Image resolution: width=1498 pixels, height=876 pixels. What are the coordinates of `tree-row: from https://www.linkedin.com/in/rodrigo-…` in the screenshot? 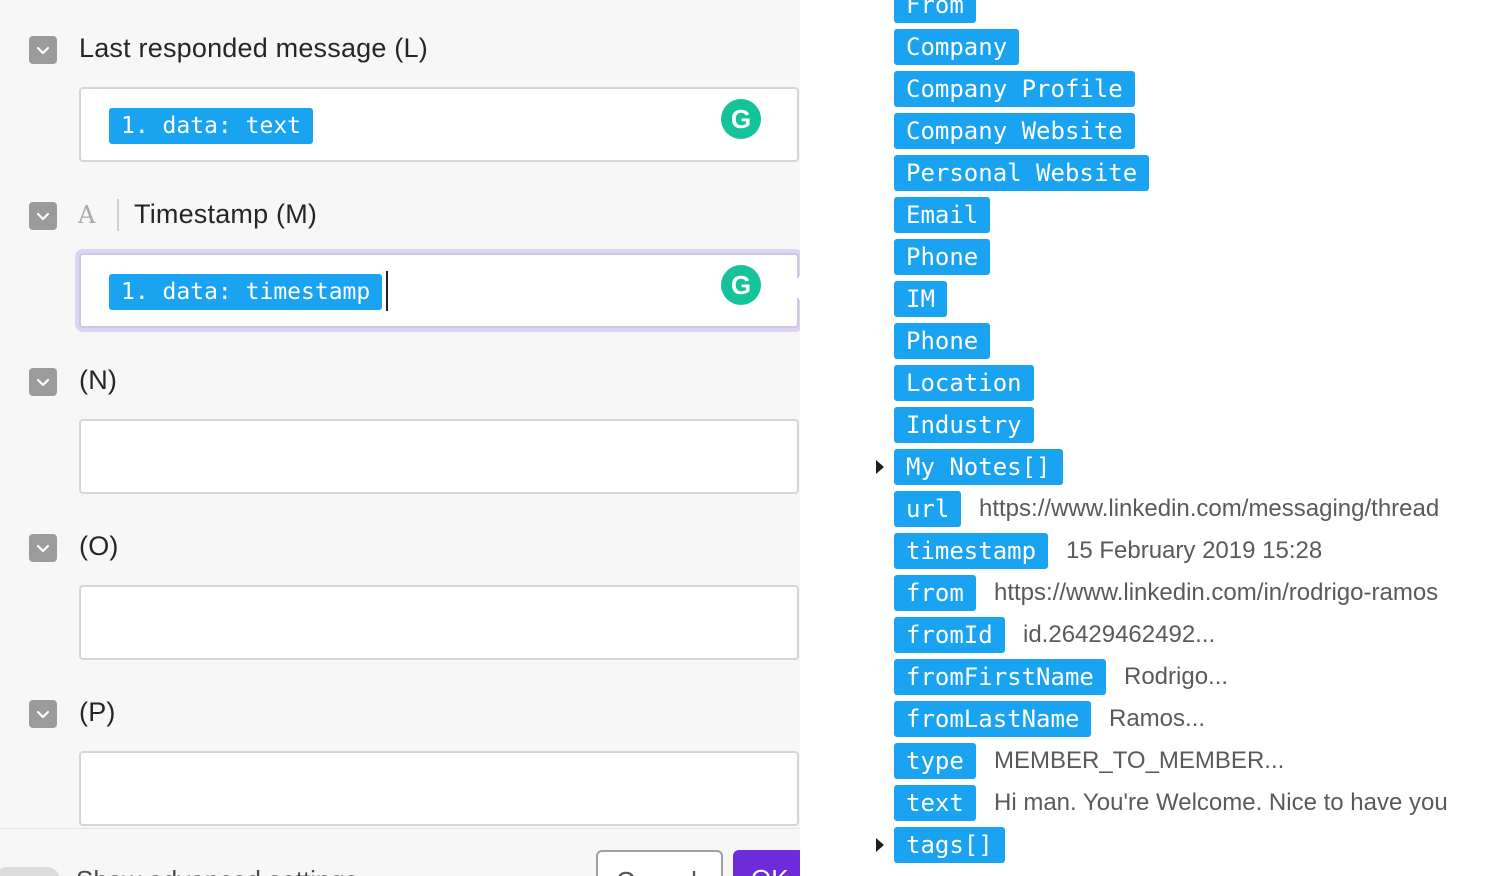 It's located at (1149, 593).